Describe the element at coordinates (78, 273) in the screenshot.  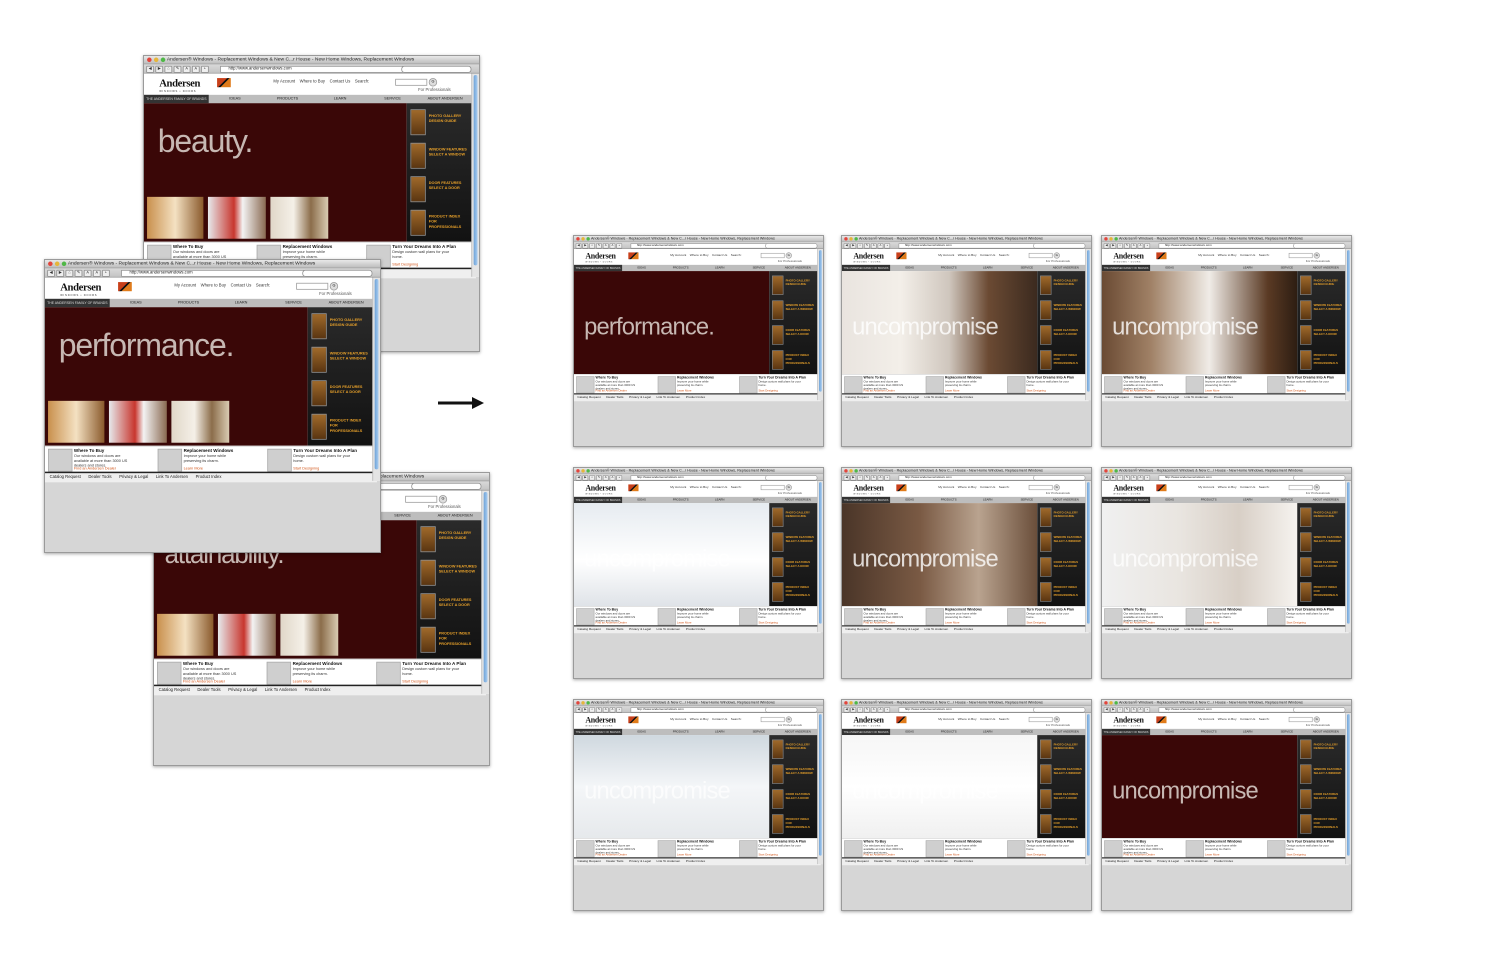
I see `edit-icon: ✎` at that location.